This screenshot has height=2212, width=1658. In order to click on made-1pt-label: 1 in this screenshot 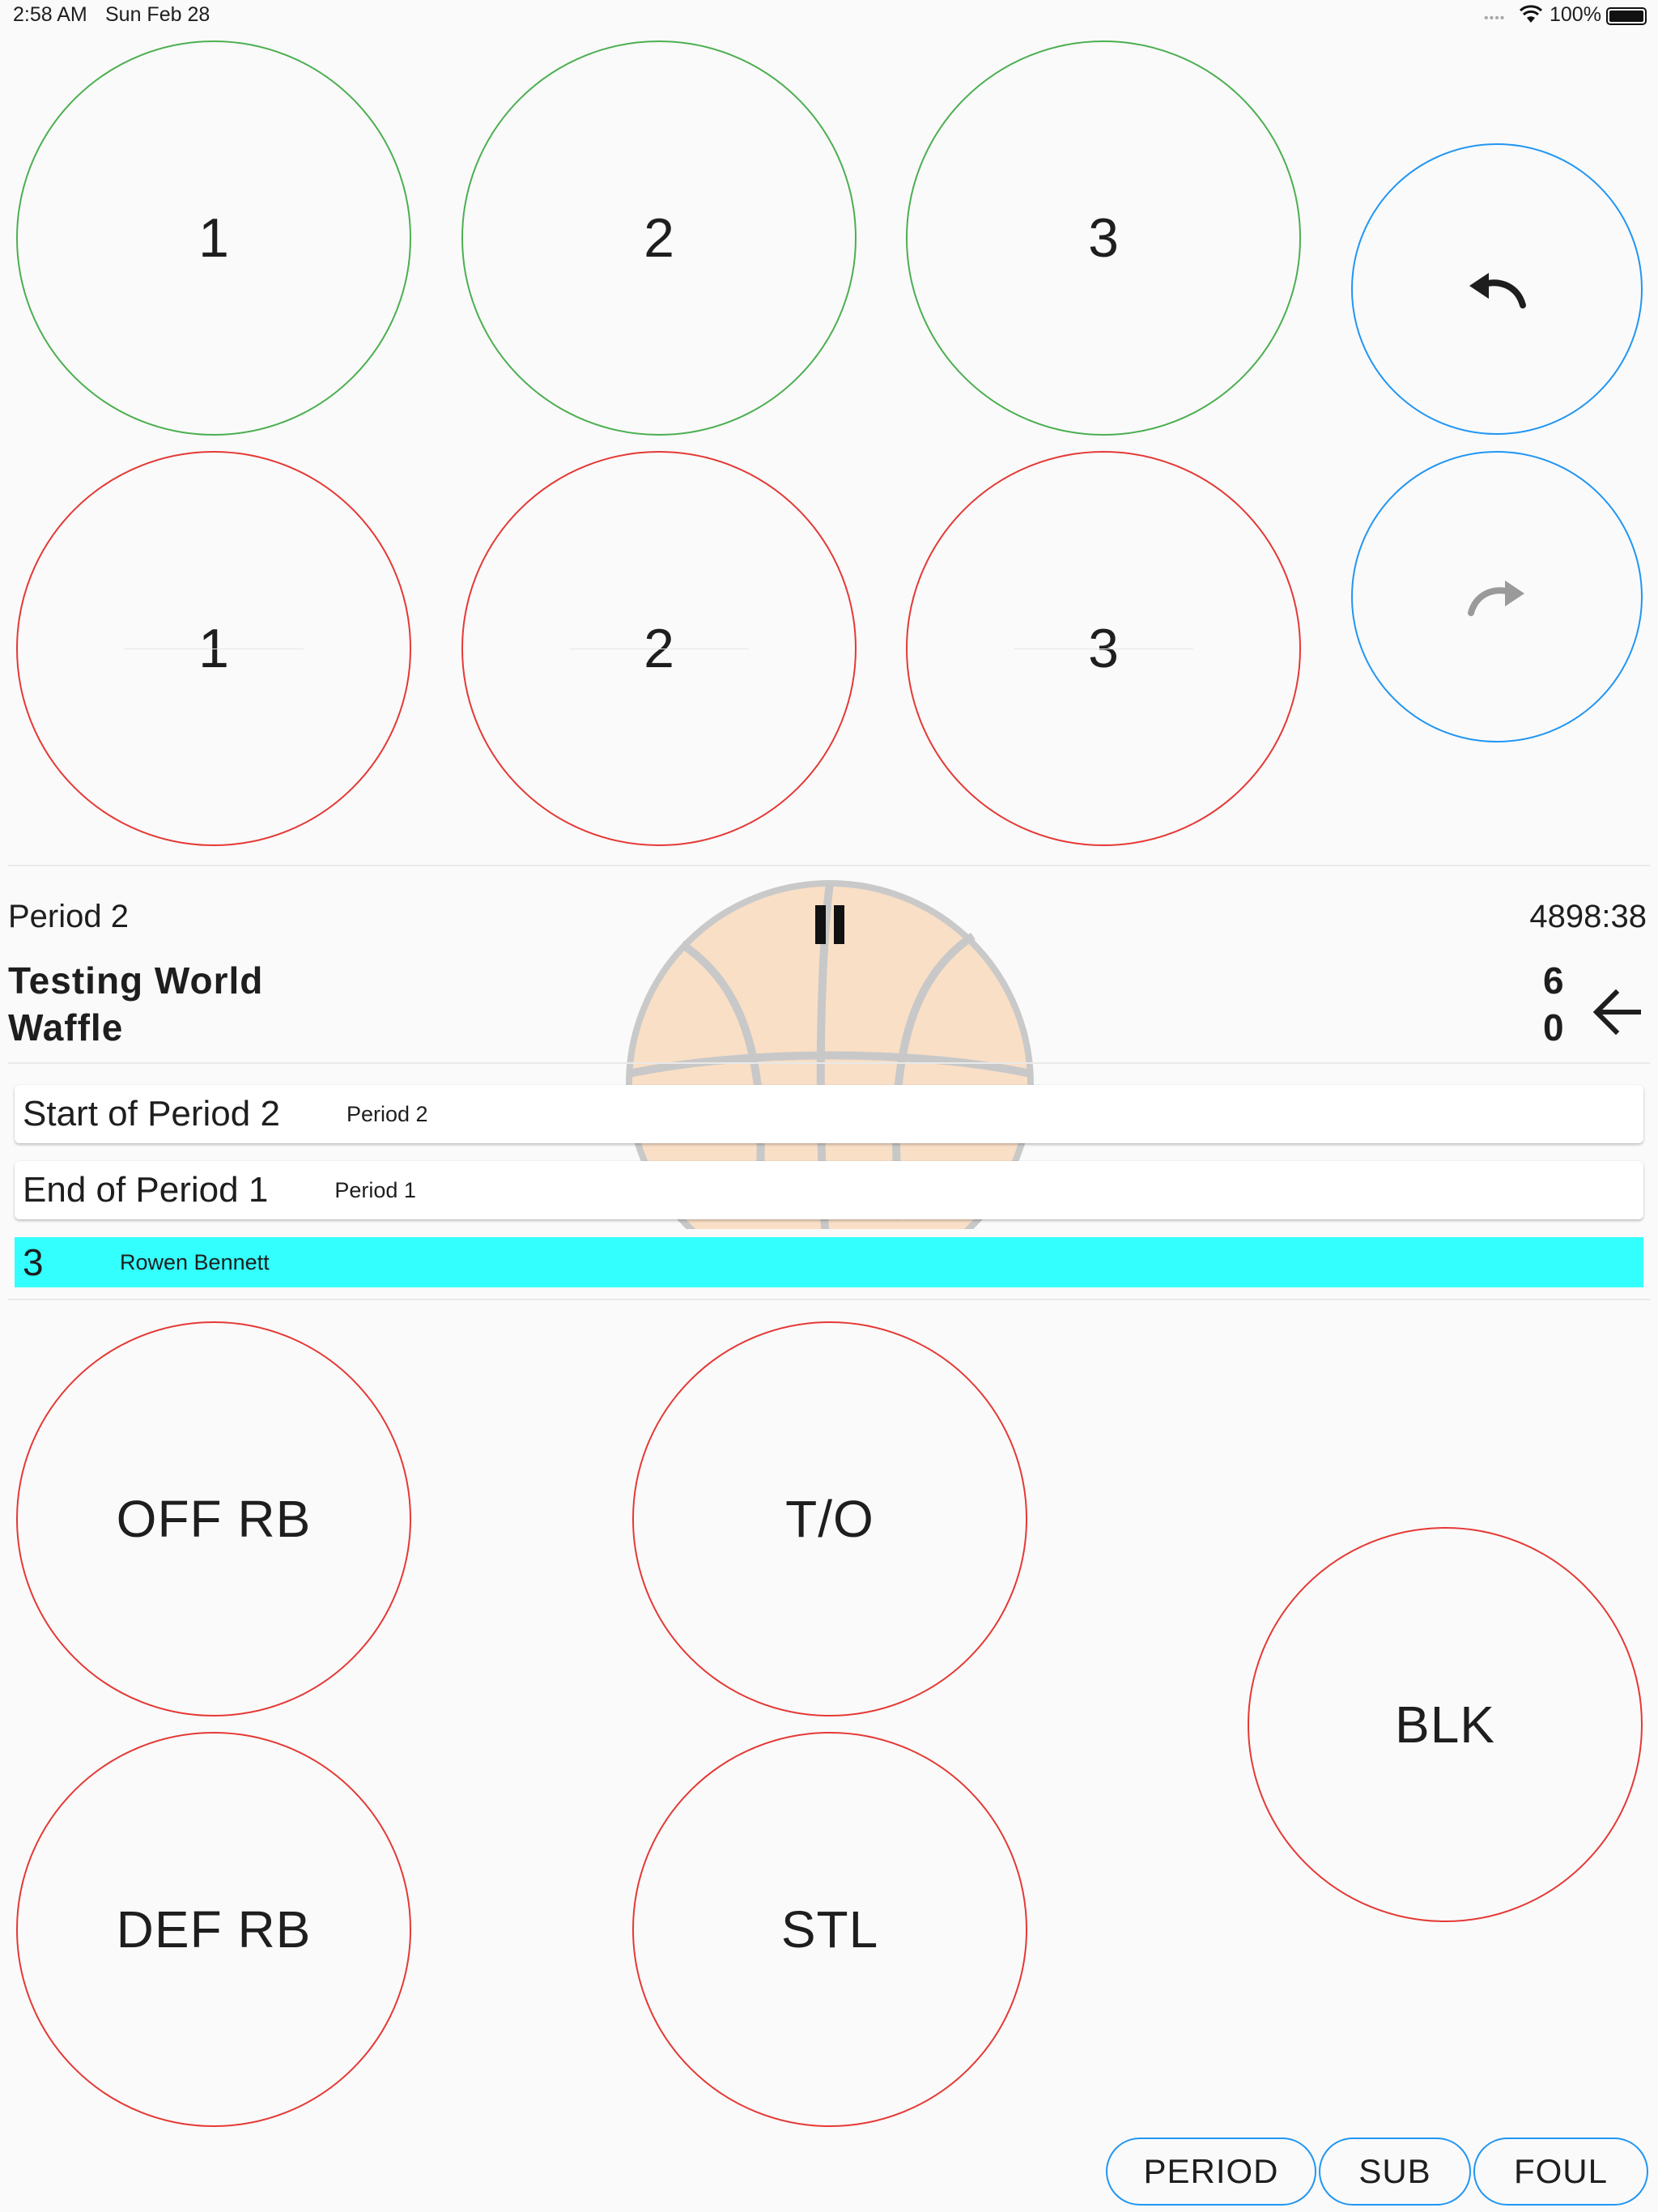, I will do `click(213, 238)`.